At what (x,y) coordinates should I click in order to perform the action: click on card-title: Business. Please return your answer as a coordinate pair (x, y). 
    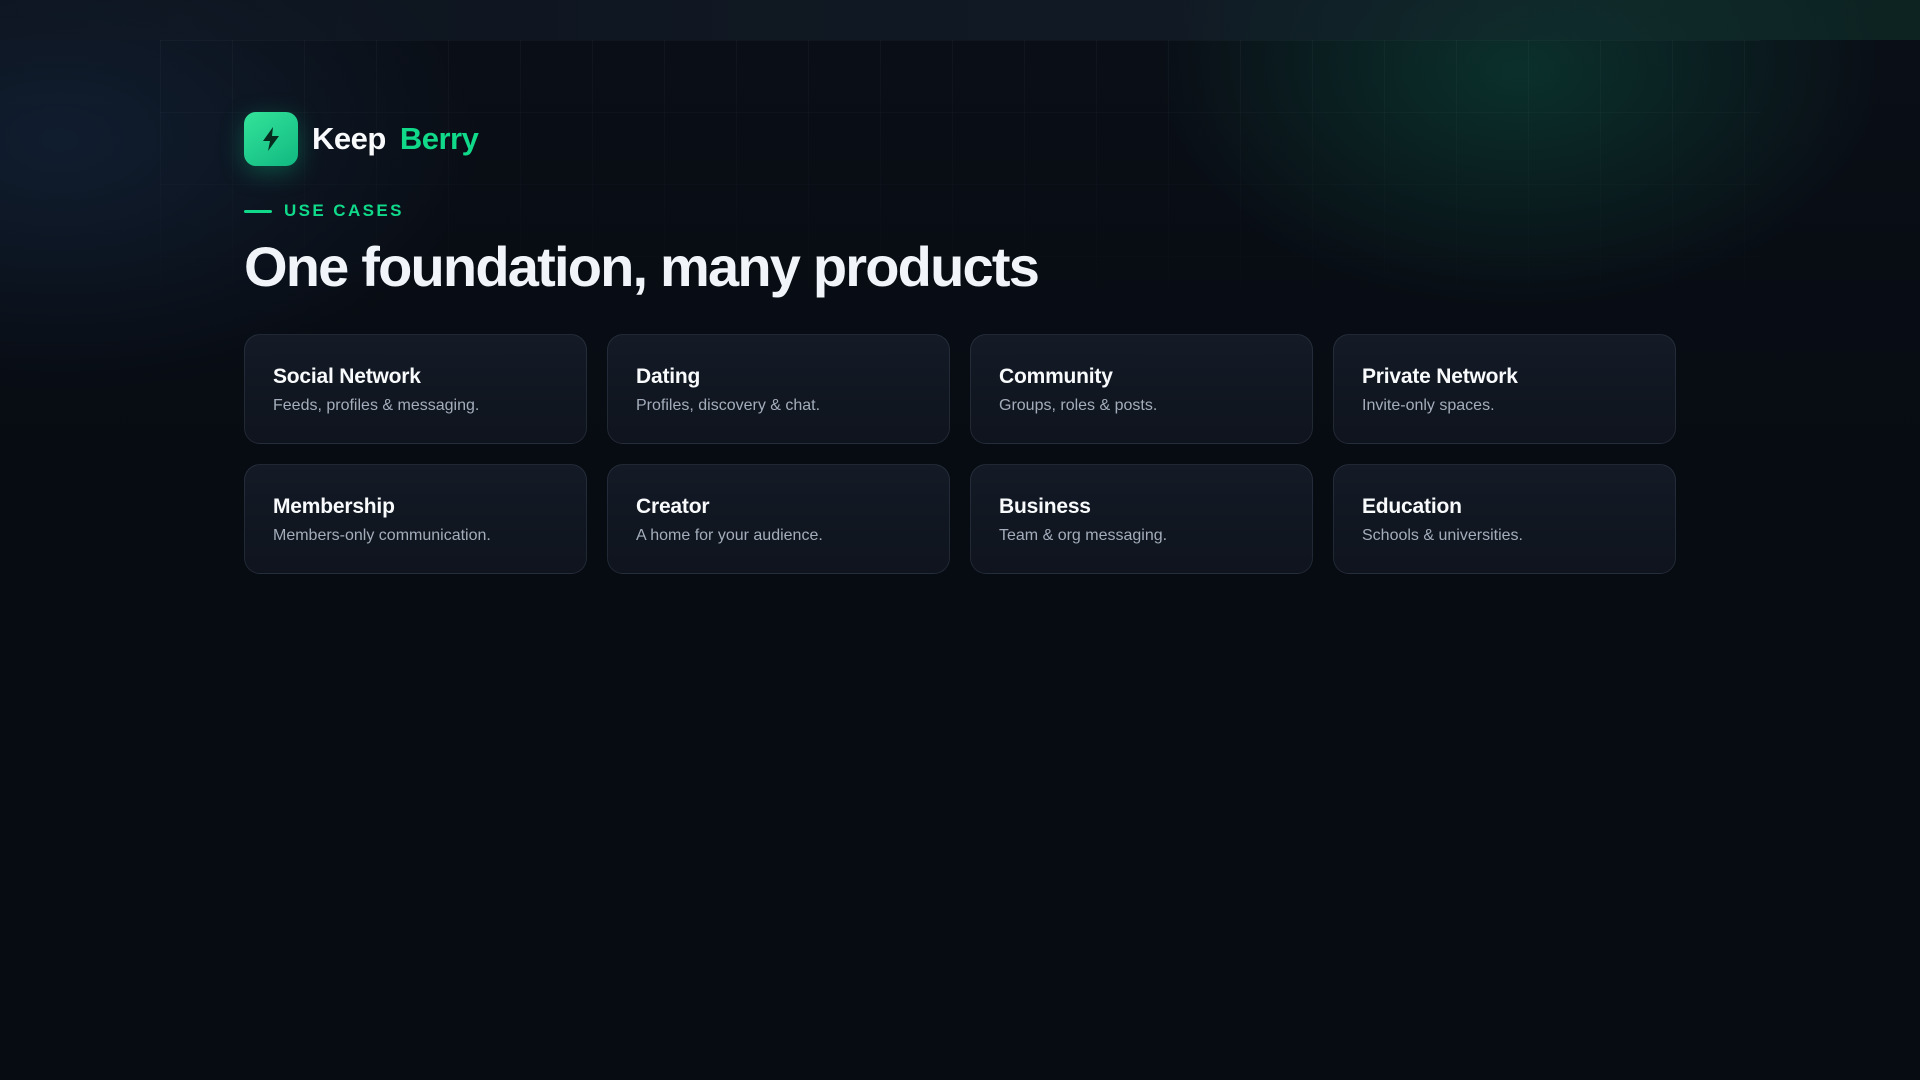
    Looking at the image, I should click on (1045, 506).